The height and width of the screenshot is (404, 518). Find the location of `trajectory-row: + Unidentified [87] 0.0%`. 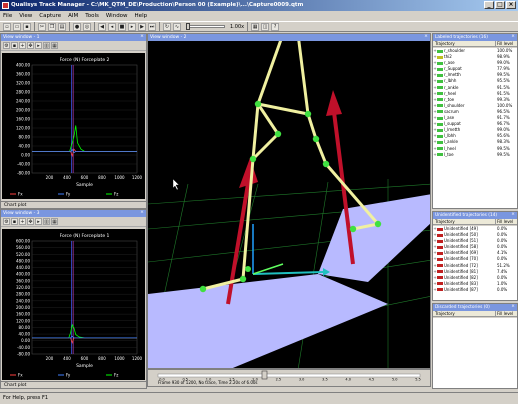

trajectory-row: + Unidentified [87] 0.0% is located at coordinates (475, 290).